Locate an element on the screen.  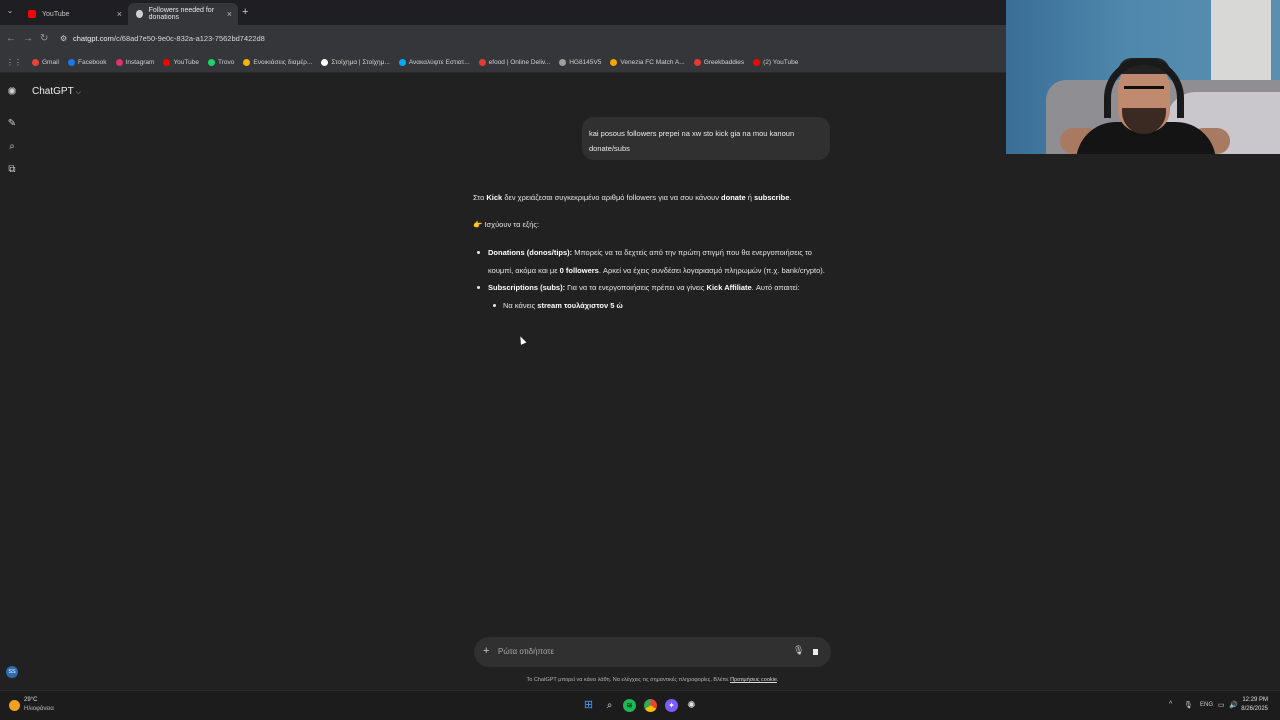
chatgpt-favicon-icon is located at coordinates (139, 14).